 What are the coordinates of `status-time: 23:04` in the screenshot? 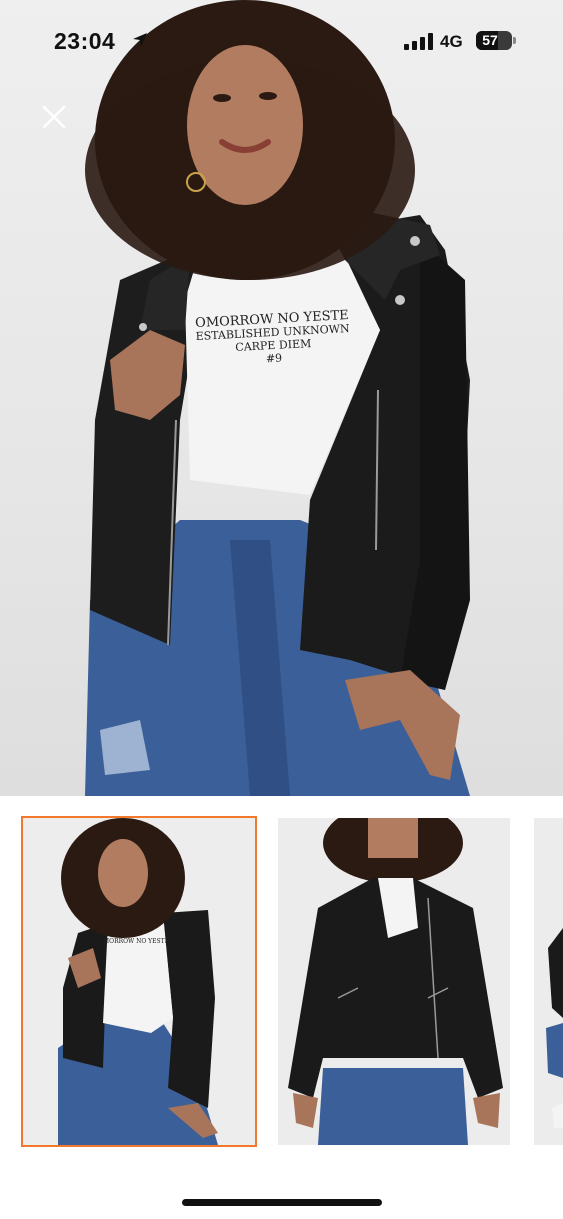 It's located at (85, 41).